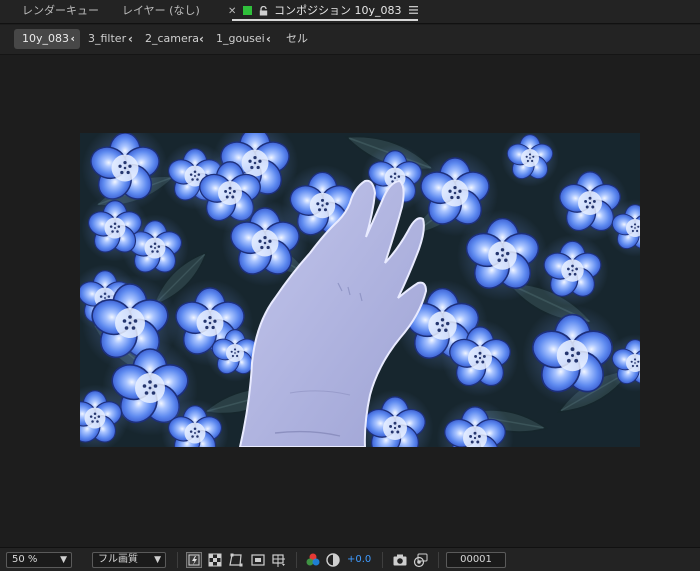  I want to click on breadcrumb-item-10y-083: 10y_083 ‹, so click(47, 39).